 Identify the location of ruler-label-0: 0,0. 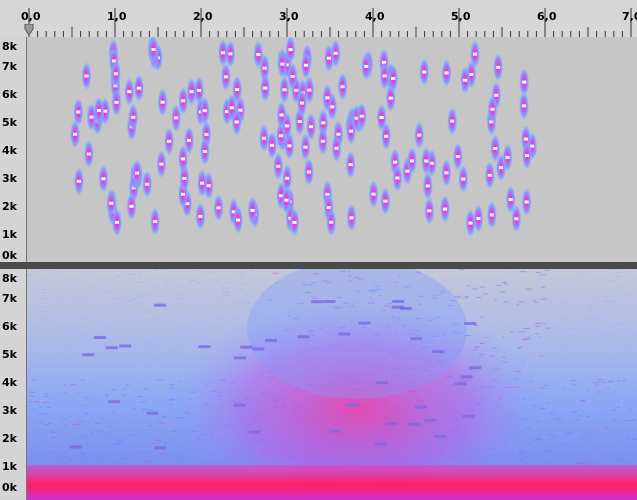
(31, 16).